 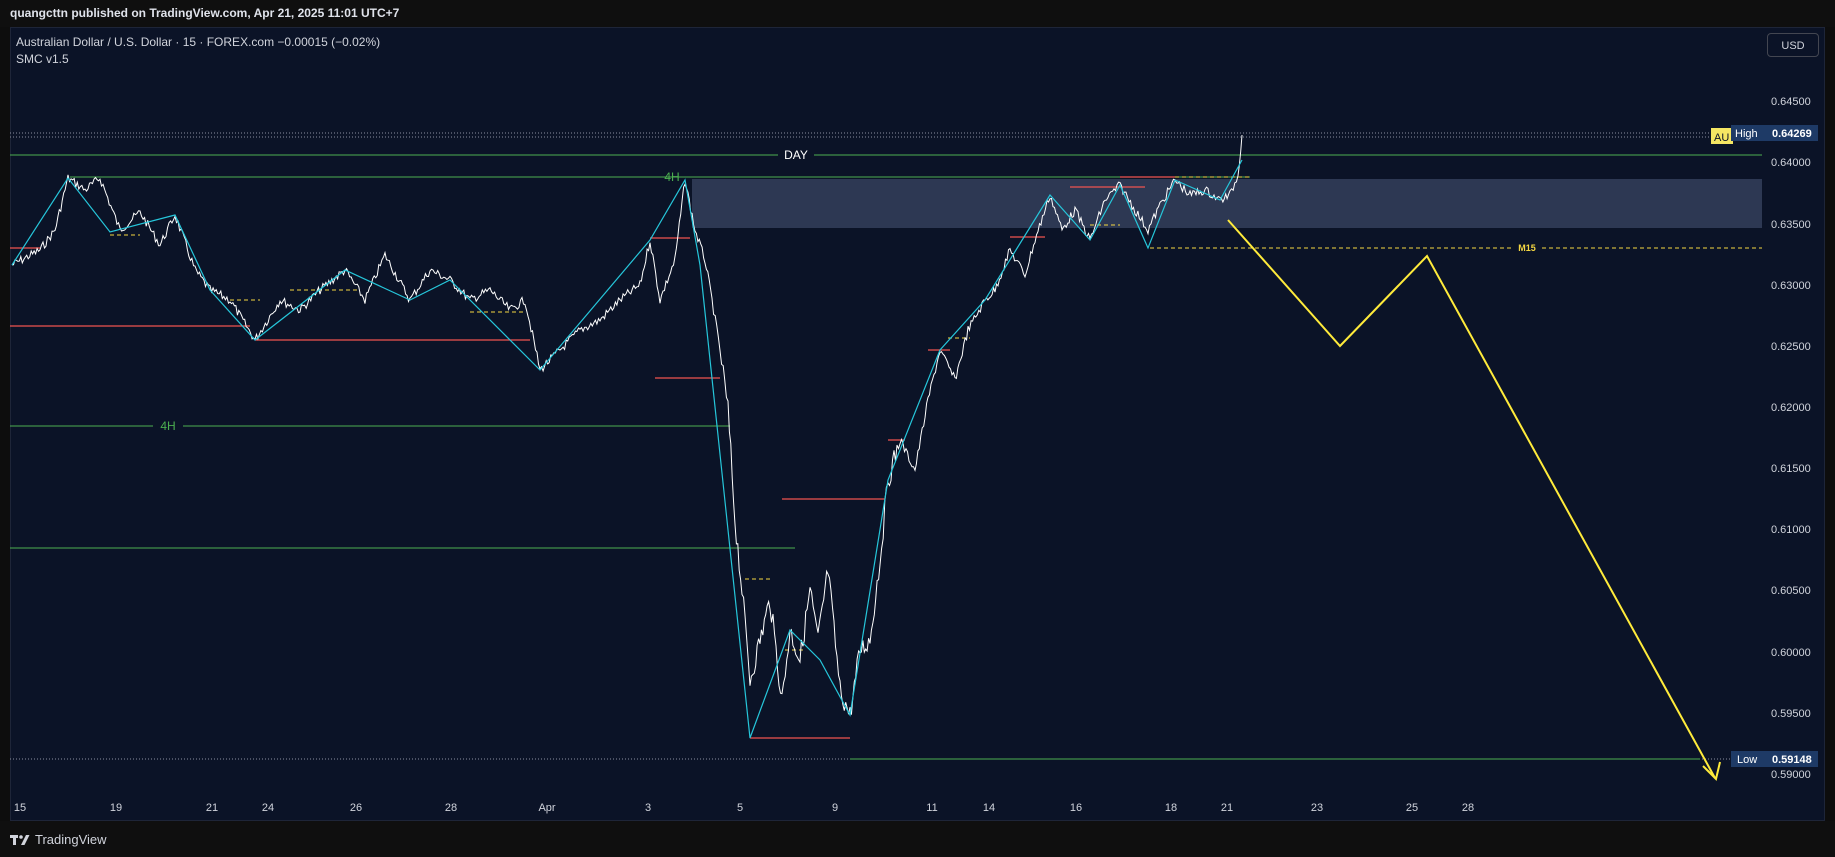 I want to click on time-tick-label: 26, so click(x=356, y=808).